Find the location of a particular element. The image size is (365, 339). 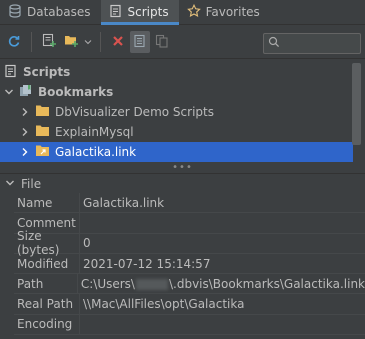

property-value: \\Mac\AllFiles\opt\Galactika is located at coordinates (162, 304).